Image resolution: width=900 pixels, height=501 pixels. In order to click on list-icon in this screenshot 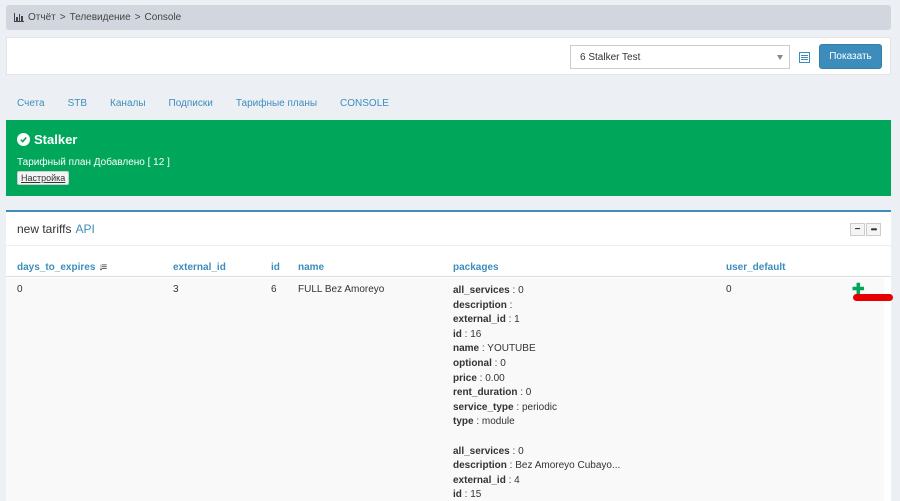, I will do `click(804, 57)`.